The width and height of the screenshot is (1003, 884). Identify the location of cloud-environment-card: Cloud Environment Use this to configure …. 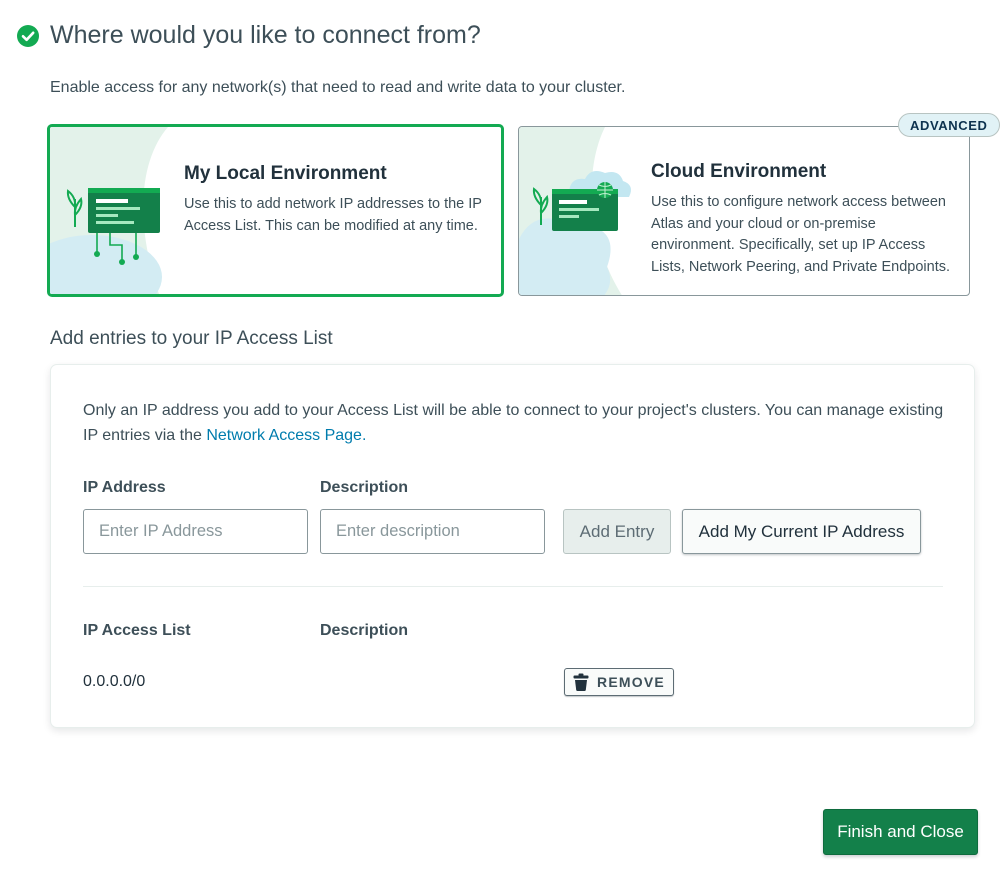
(744, 211).